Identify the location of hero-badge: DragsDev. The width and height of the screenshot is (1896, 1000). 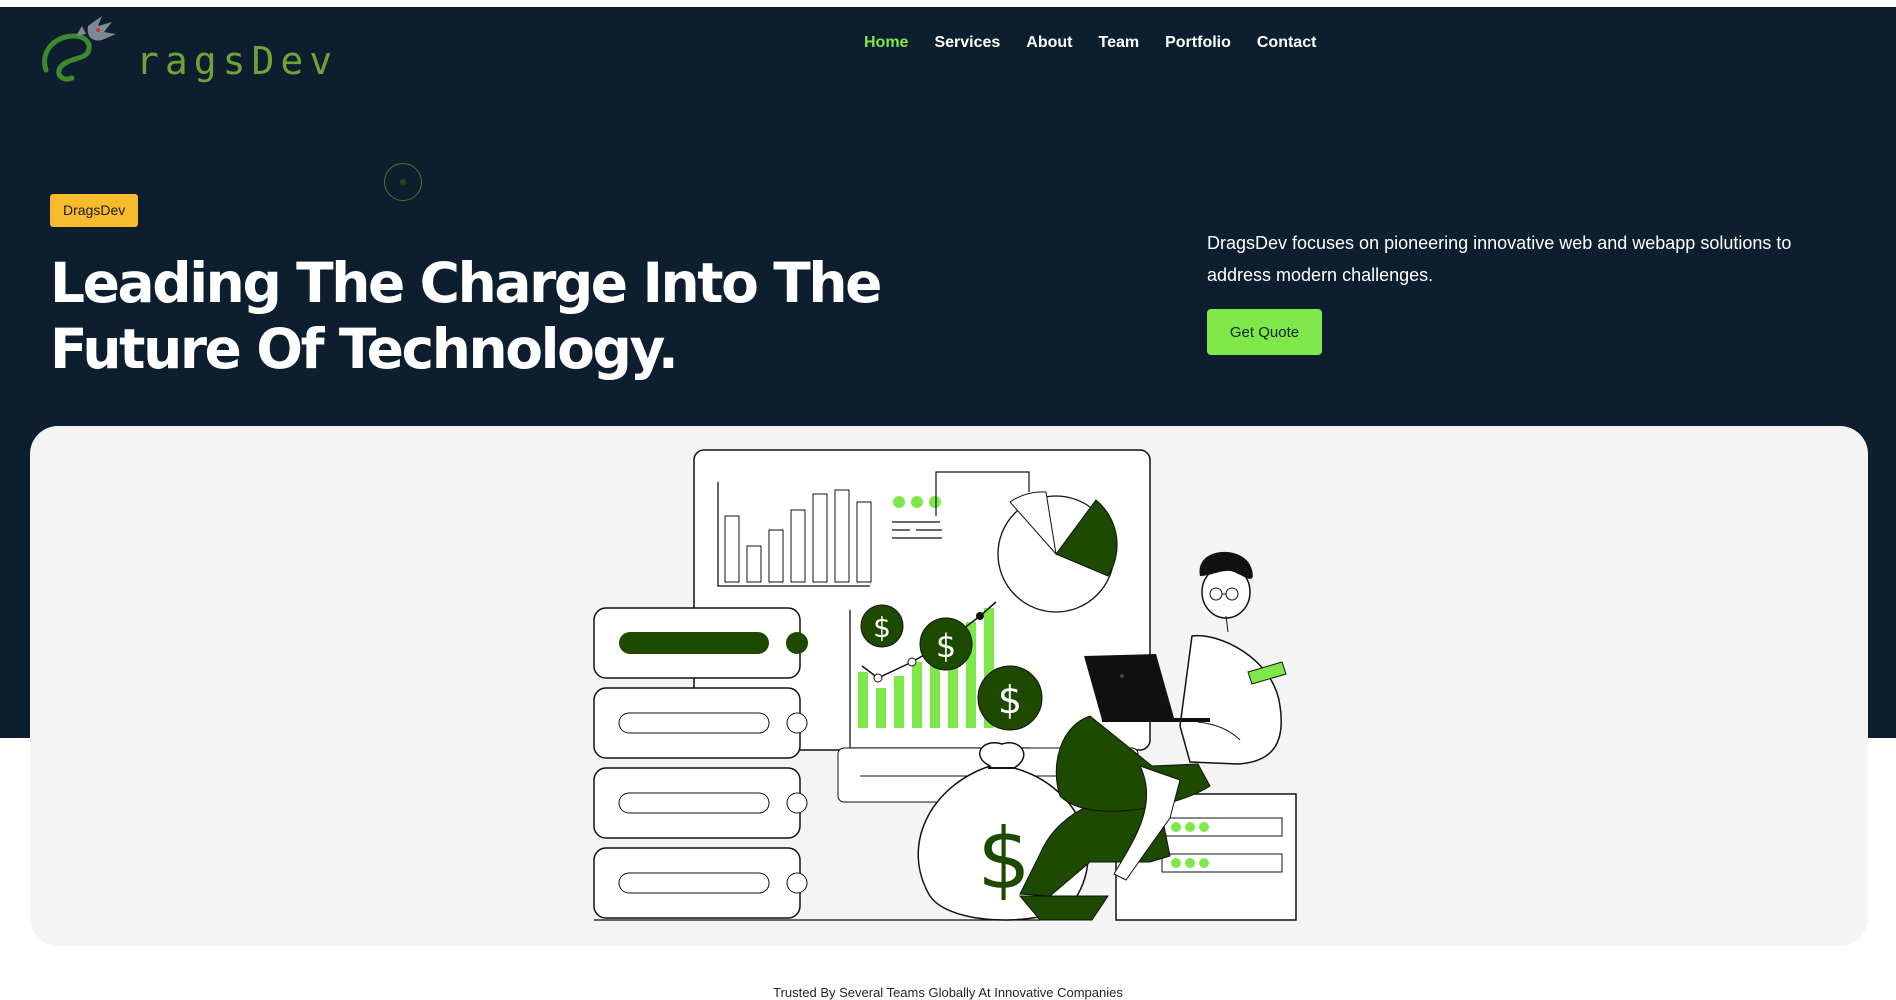
(94, 210).